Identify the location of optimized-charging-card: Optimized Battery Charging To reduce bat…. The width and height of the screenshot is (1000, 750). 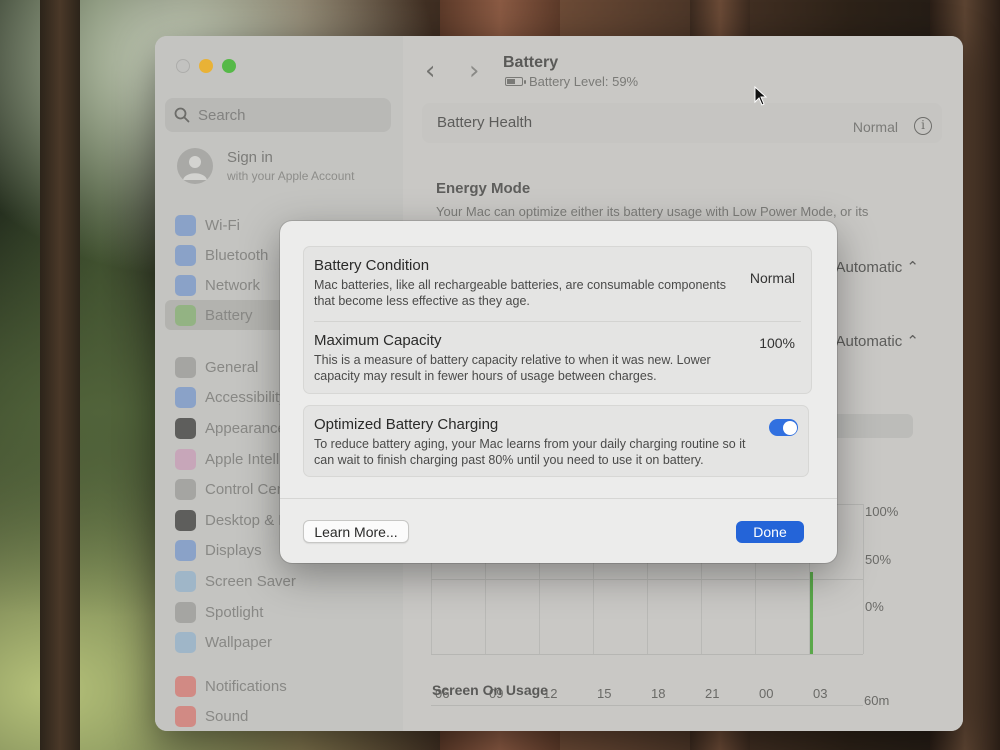
(556, 441).